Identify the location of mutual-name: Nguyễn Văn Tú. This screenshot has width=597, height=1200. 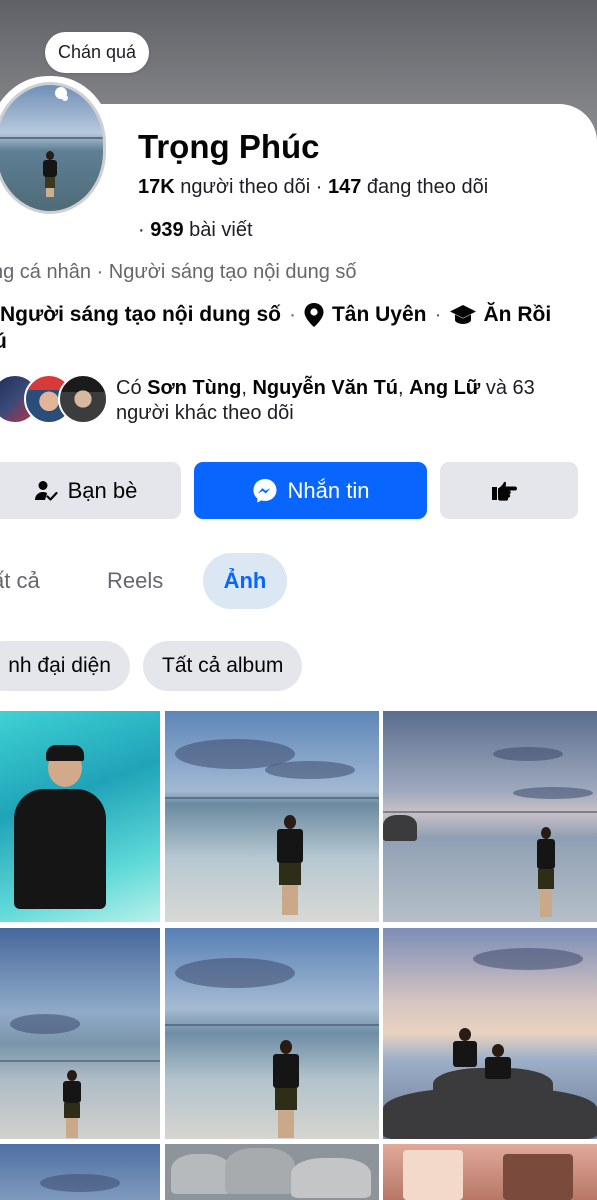
(325, 388).